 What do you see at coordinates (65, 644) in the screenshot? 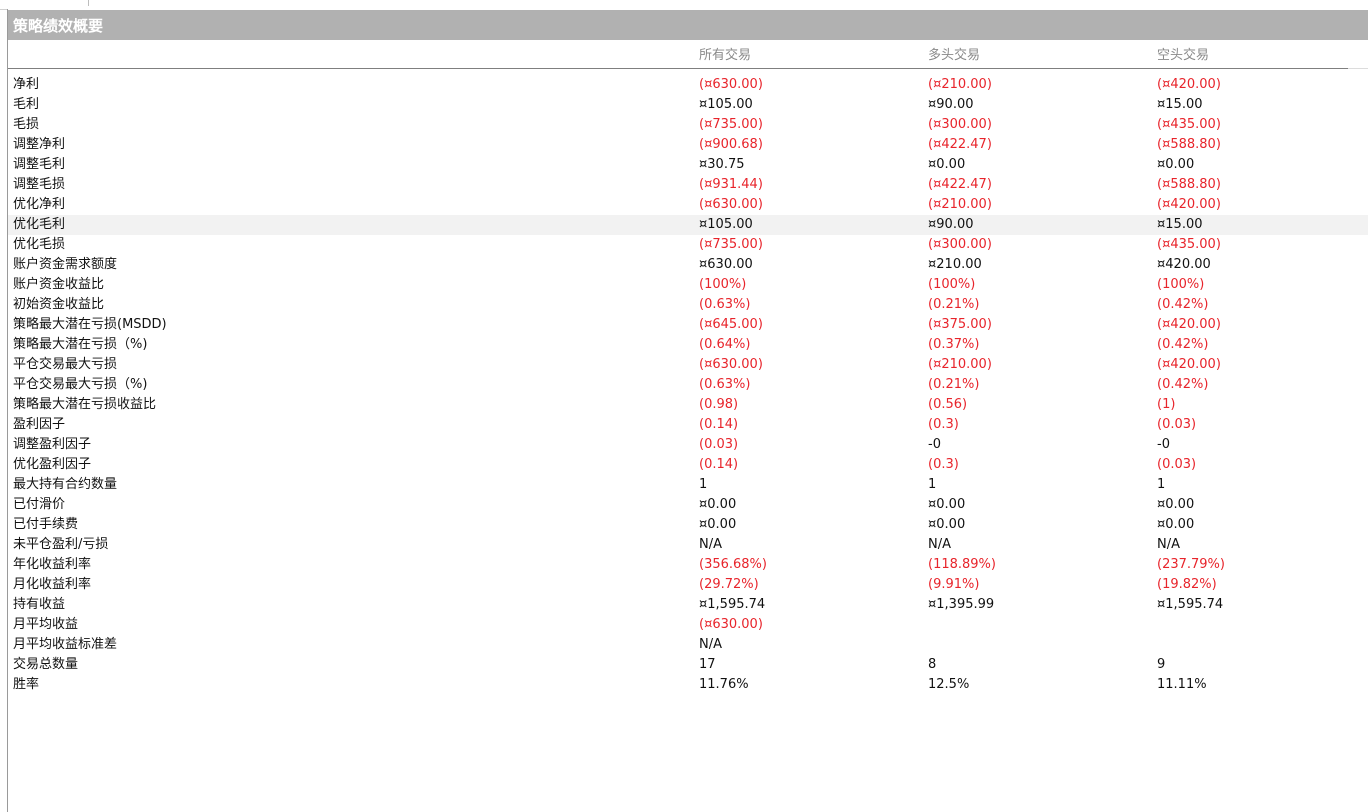
I see `metric-label: 月平均收益标准差` at bounding box center [65, 644].